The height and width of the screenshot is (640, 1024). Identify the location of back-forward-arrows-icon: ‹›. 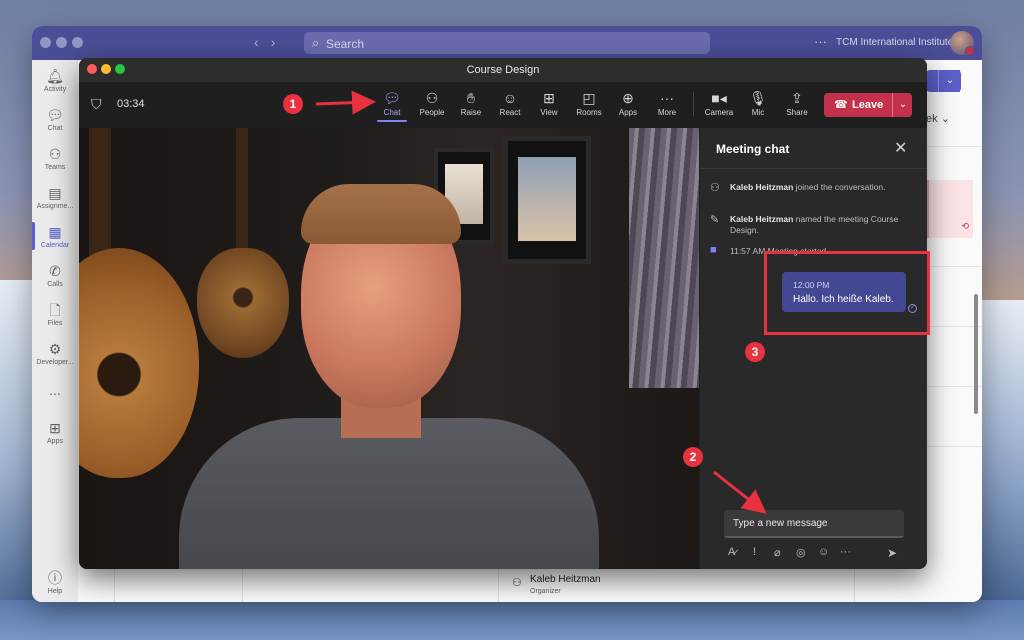
(270, 42).